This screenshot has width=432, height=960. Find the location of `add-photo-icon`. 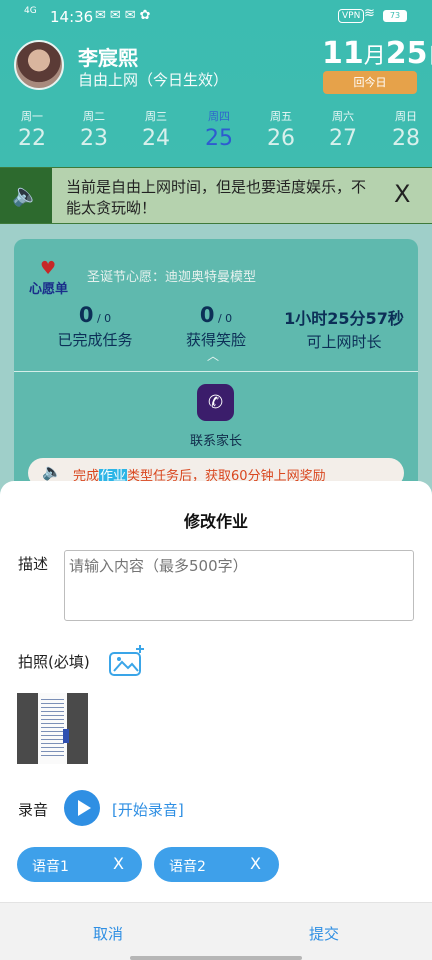

add-photo-icon is located at coordinates (127, 660).